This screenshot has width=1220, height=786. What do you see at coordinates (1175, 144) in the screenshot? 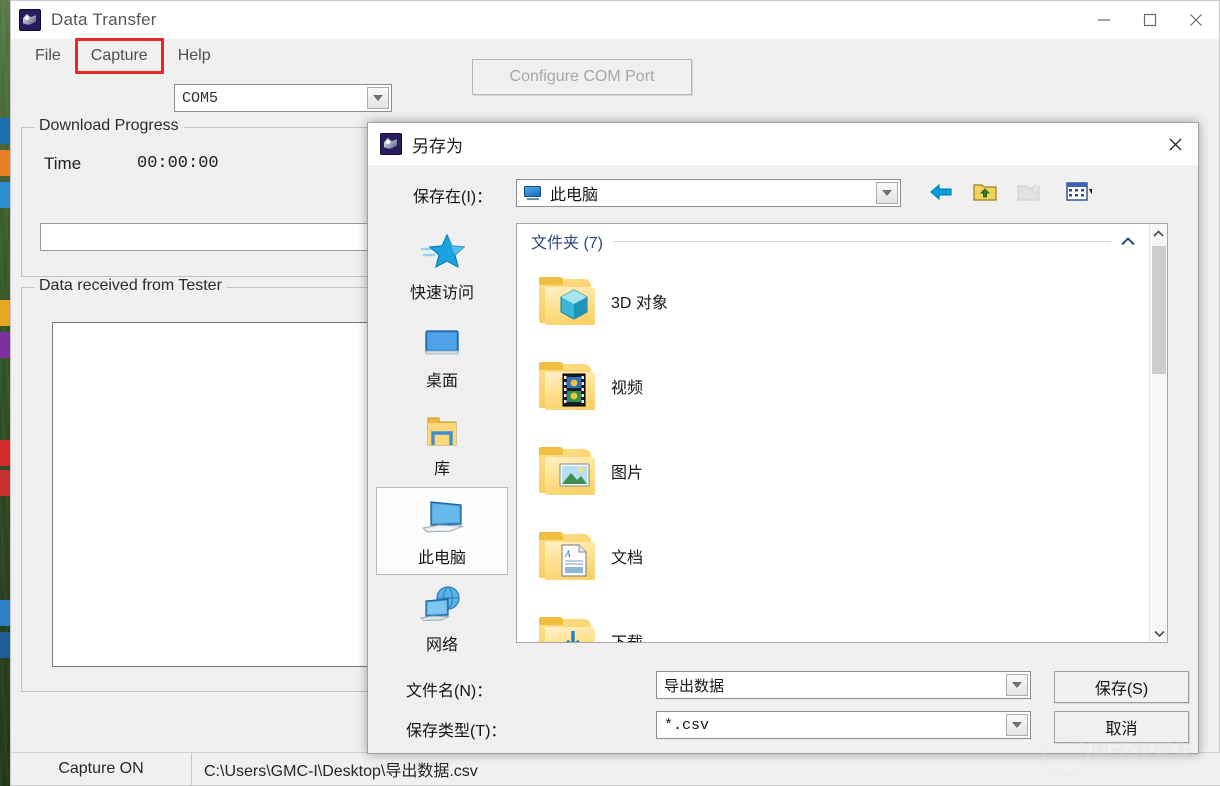
I see `dialog-close-icon` at bounding box center [1175, 144].